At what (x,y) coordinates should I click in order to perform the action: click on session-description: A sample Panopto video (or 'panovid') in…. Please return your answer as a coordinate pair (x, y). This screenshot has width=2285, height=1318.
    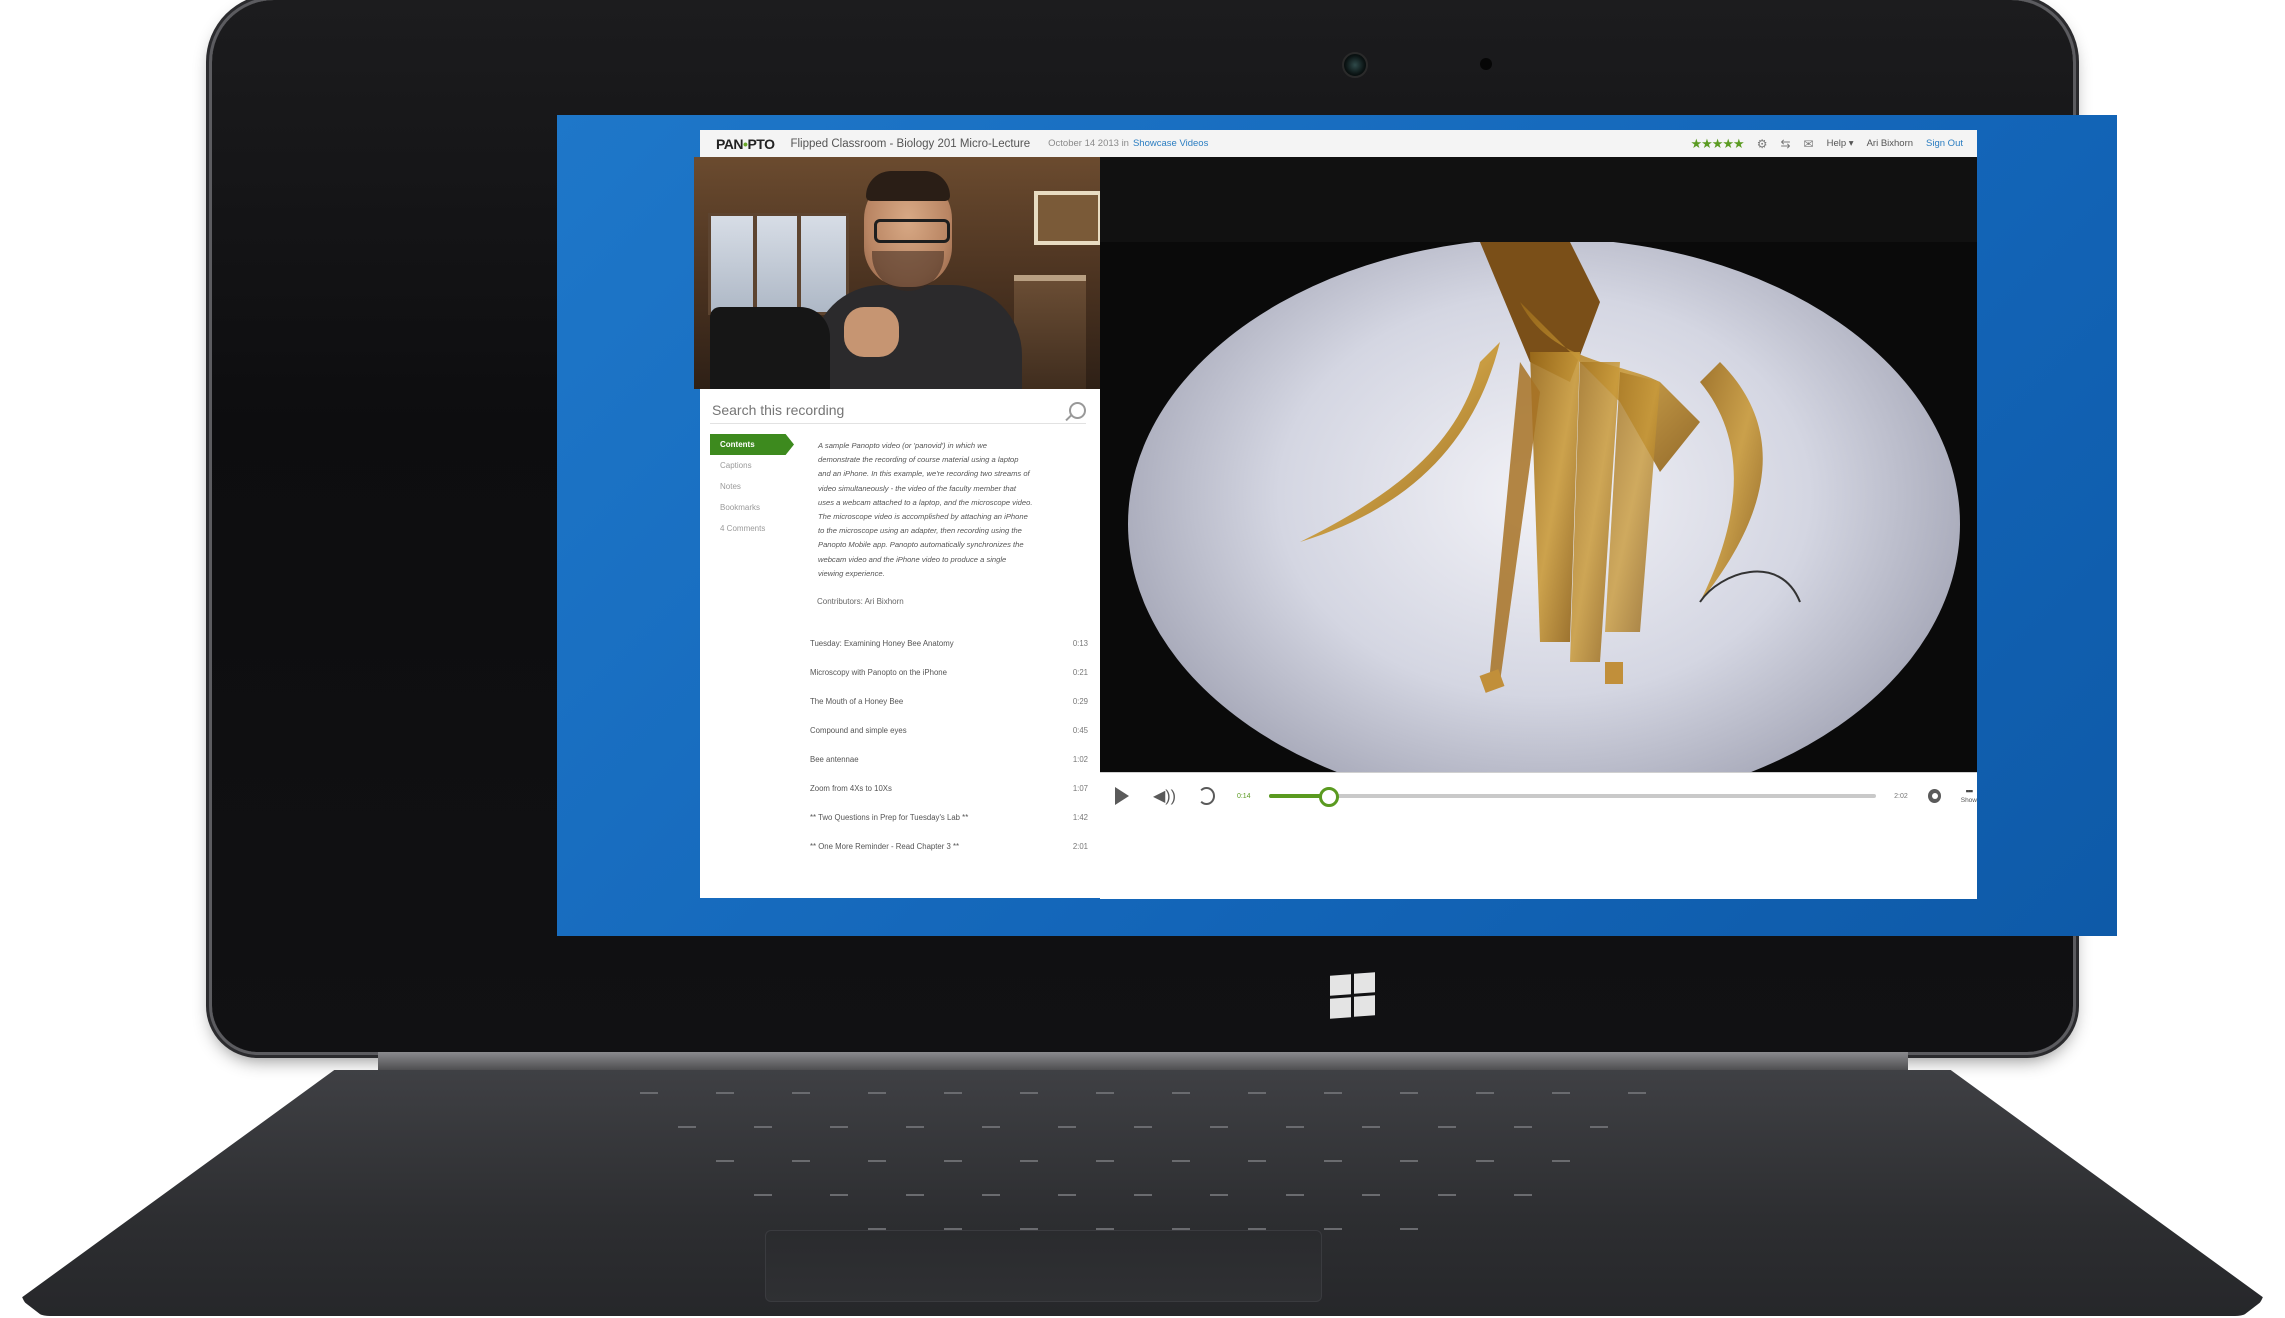
    Looking at the image, I should click on (953, 510).